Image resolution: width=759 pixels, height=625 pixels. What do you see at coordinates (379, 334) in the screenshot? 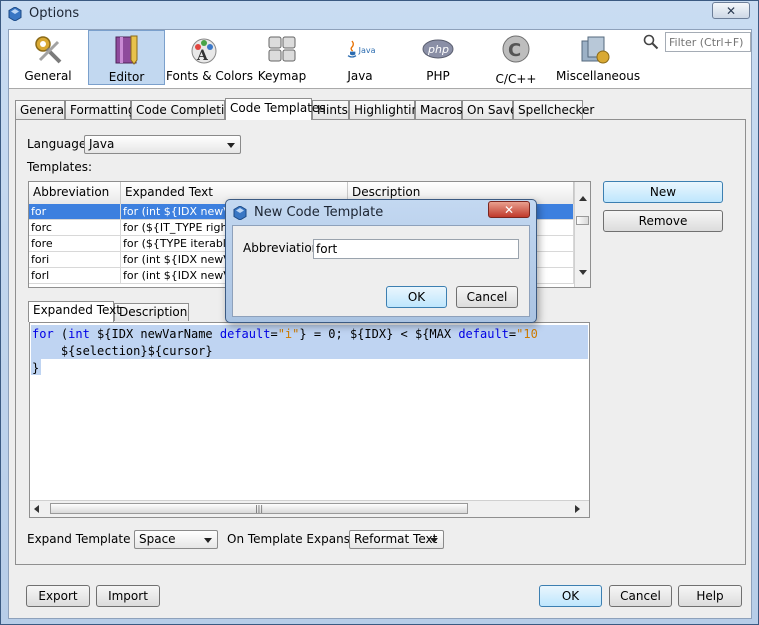
I see `code-text: } = 0; ${IDX} < ${MAX` at bounding box center [379, 334].